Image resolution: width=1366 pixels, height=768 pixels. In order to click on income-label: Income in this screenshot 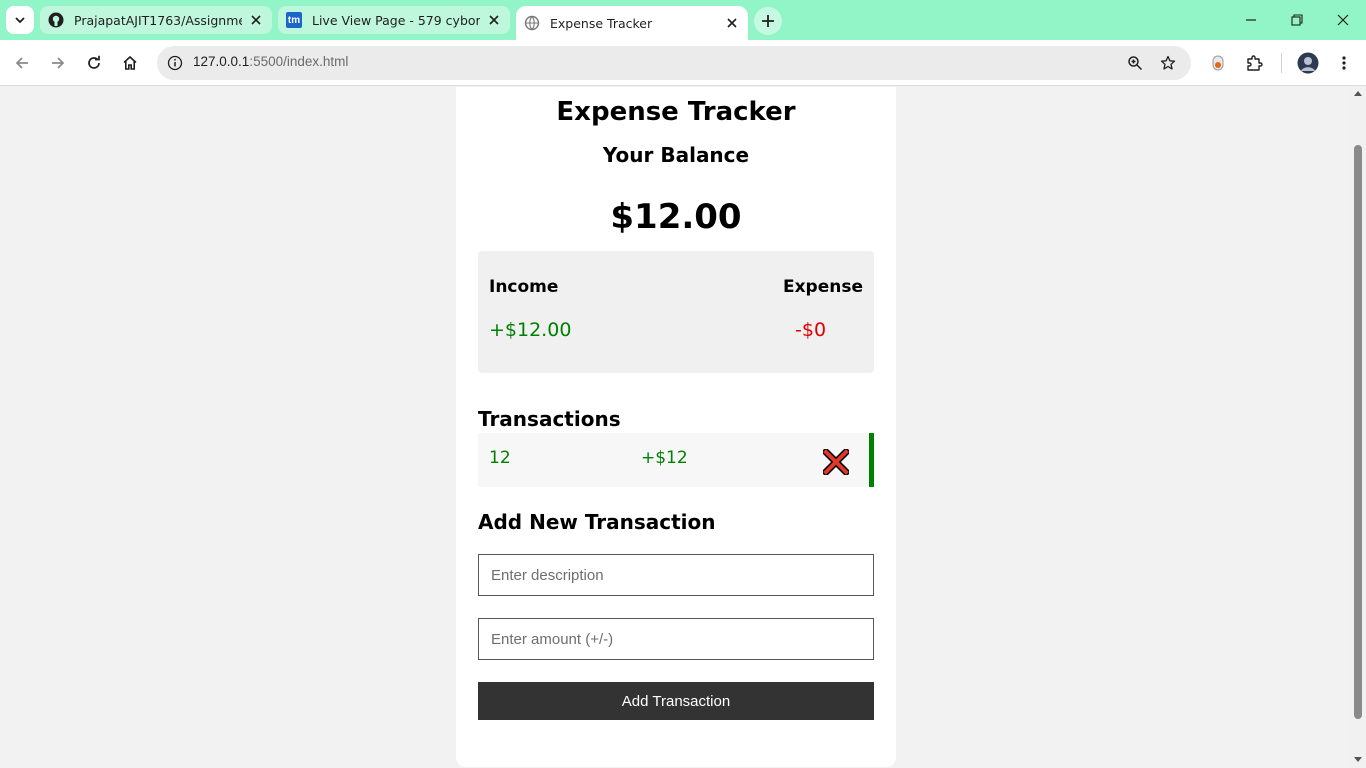, I will do `click(524, 287)`.